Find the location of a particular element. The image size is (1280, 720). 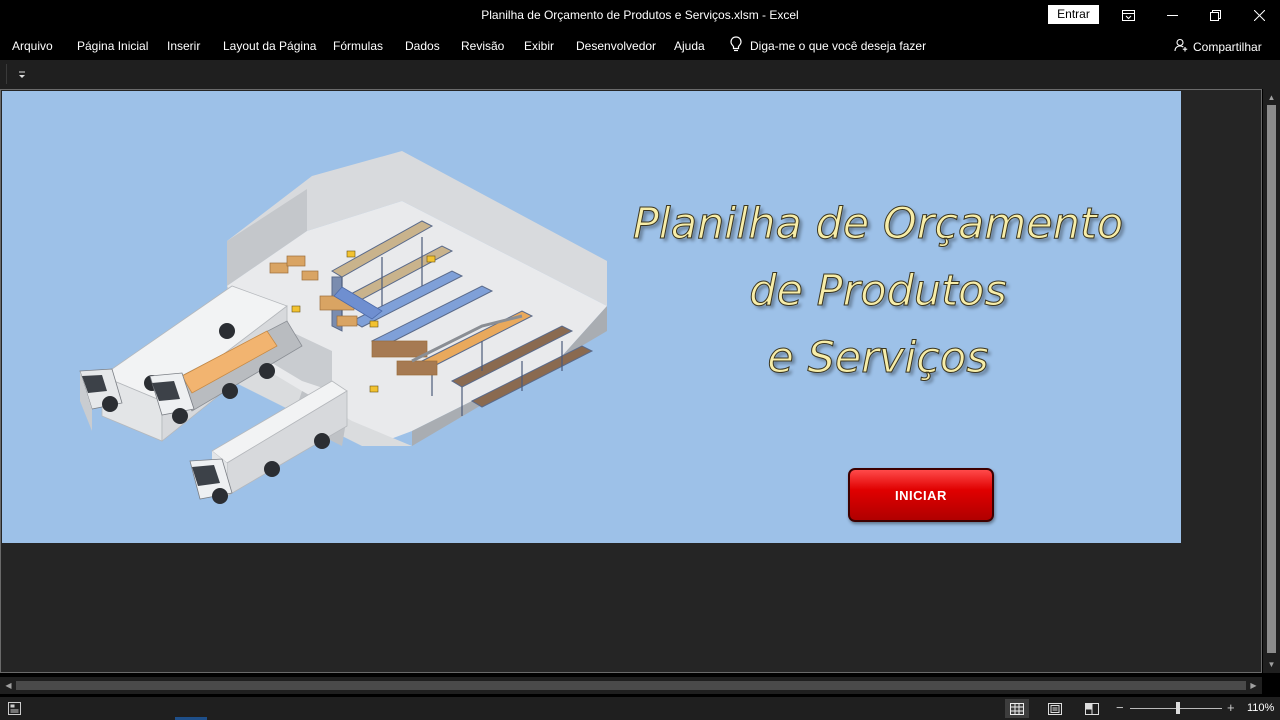

tab-pagina-inicial: Página Inicial is located at coordinates (112, 46).